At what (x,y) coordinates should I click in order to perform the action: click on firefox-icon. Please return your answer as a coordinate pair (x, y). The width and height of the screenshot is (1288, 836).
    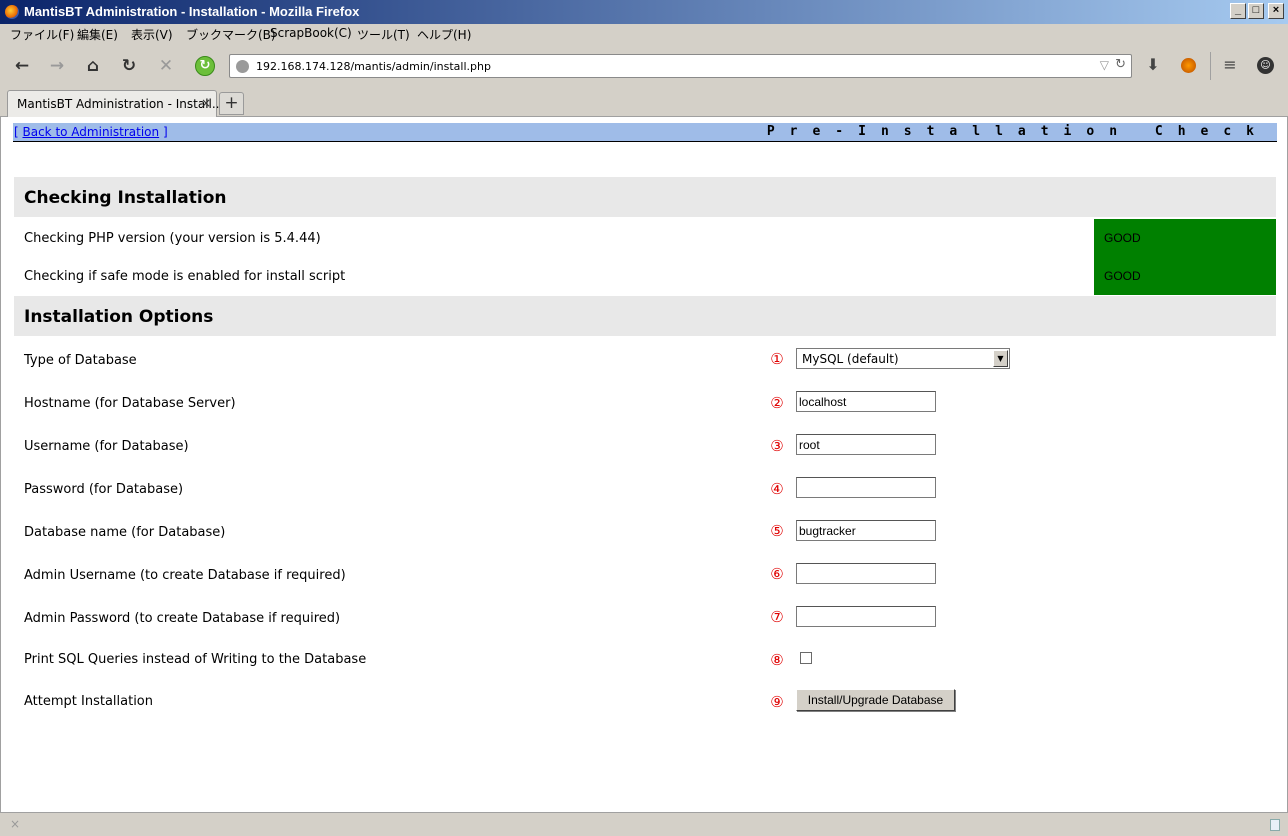
    Looking at the image, I should click on (12, 12).